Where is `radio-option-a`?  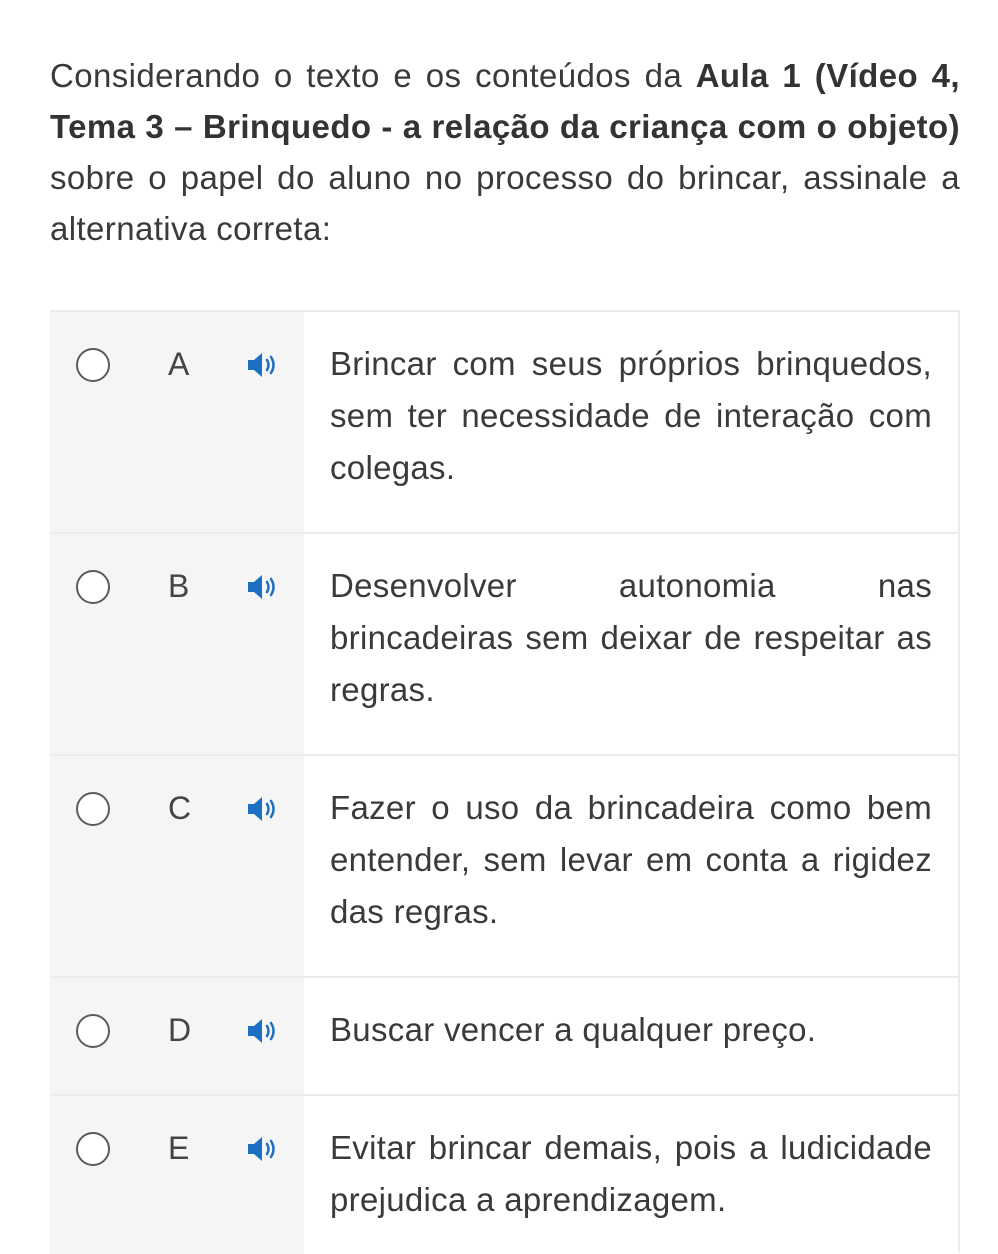
radio-option-a is located at coordinates (93, 365).